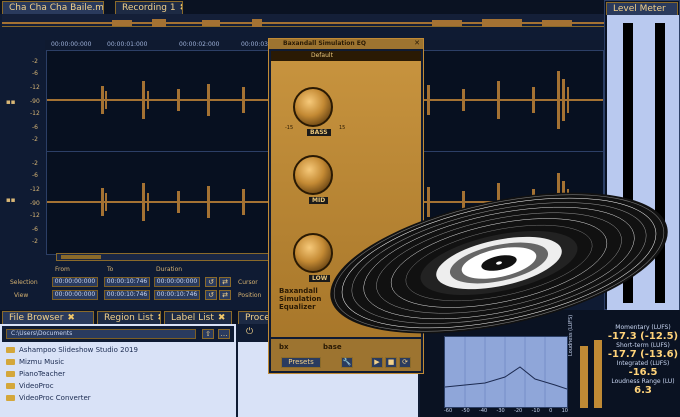  What do you see at coordinates (169, 269) in the screenshot?
I see `col-duration-label: Duration` at bounding box center [169, 269].